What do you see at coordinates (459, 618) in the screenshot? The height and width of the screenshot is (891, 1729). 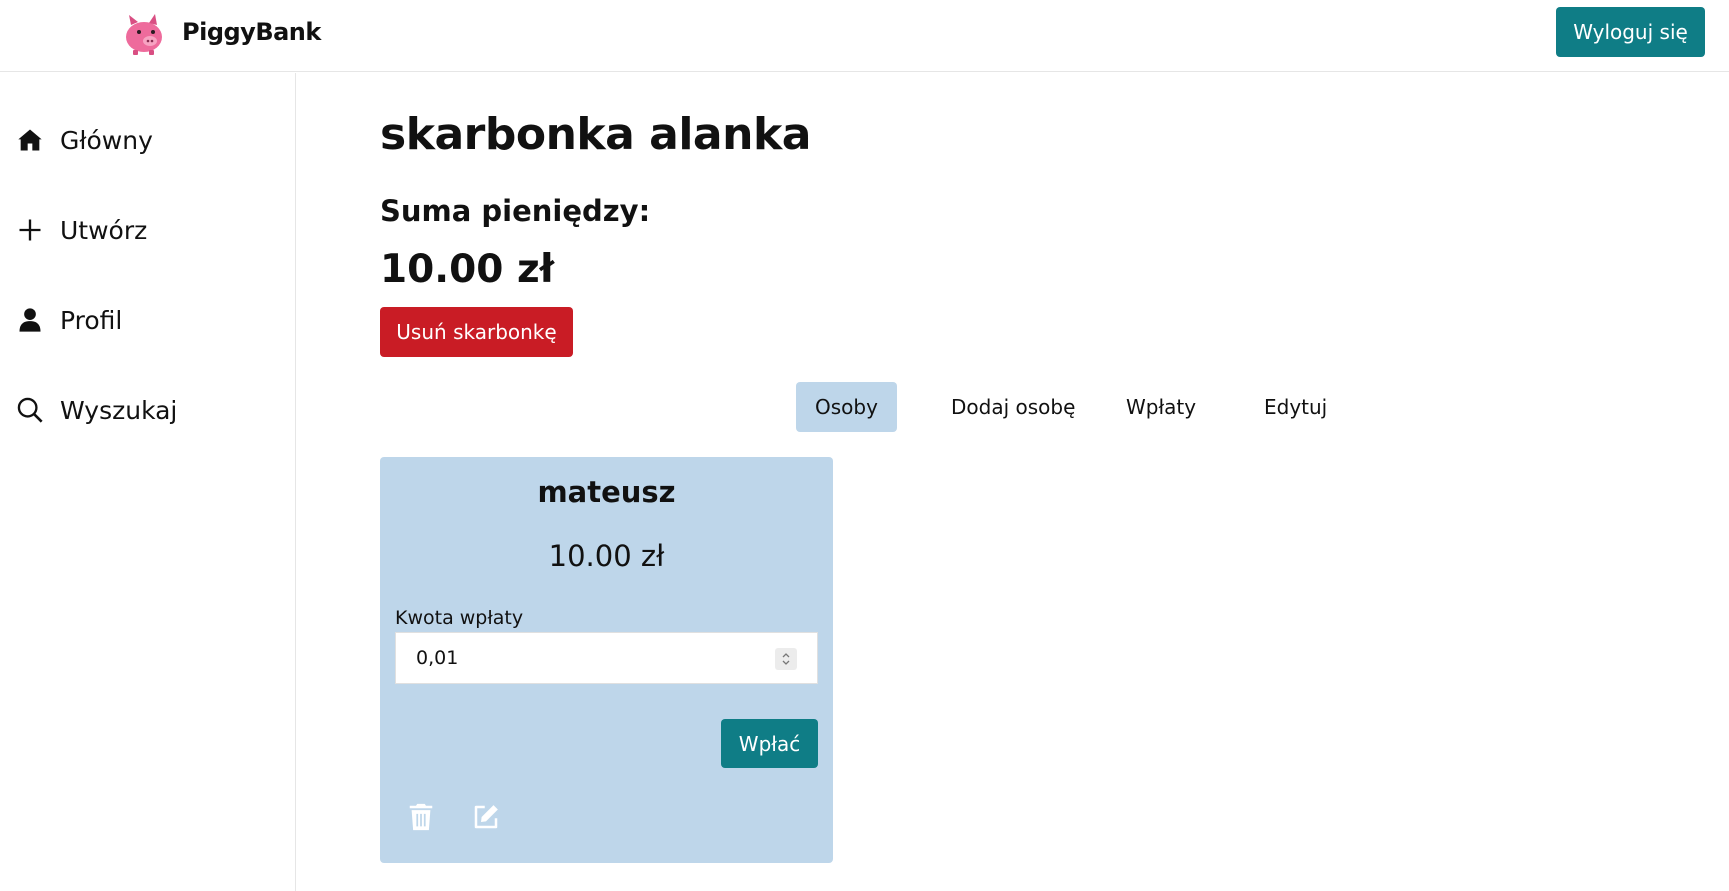 I see `deposit-amount-label: Kwota wpłaty` at bounding box center [459, 618].